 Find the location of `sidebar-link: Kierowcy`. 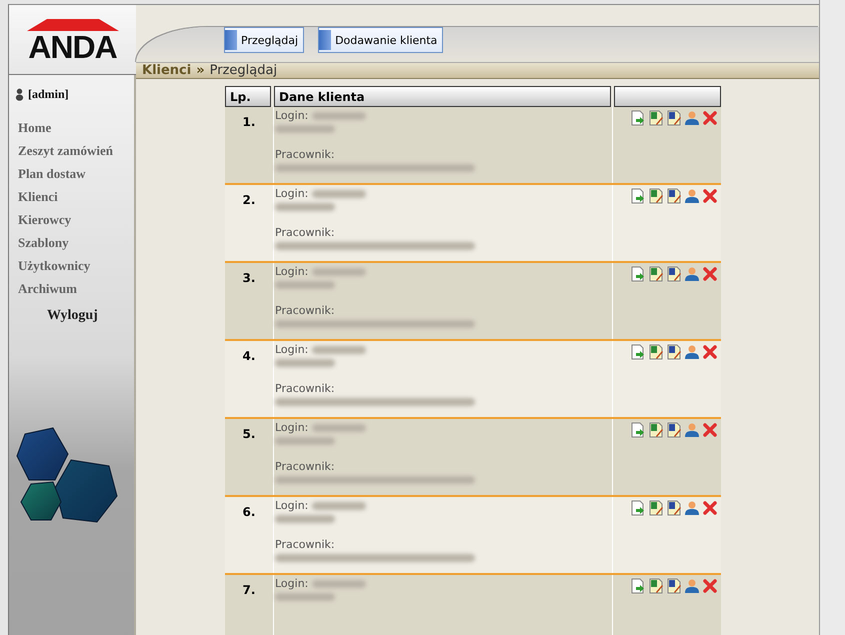

sidebar-link: Kierowcy is located at coordinates (76, 219).